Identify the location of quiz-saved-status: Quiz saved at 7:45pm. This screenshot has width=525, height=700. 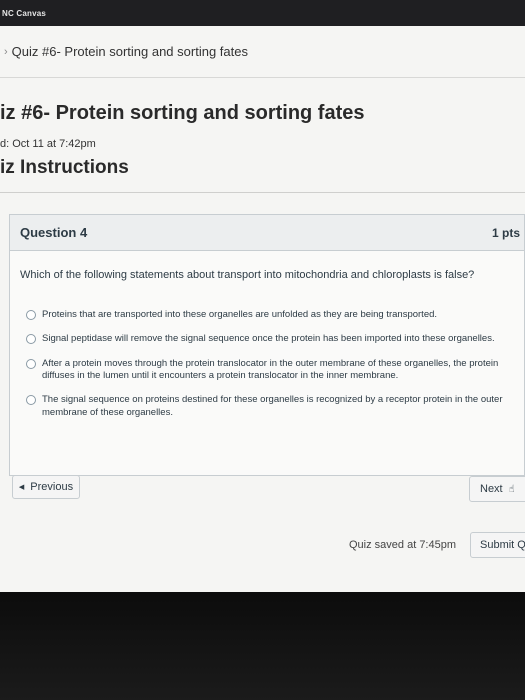
(403, 545).